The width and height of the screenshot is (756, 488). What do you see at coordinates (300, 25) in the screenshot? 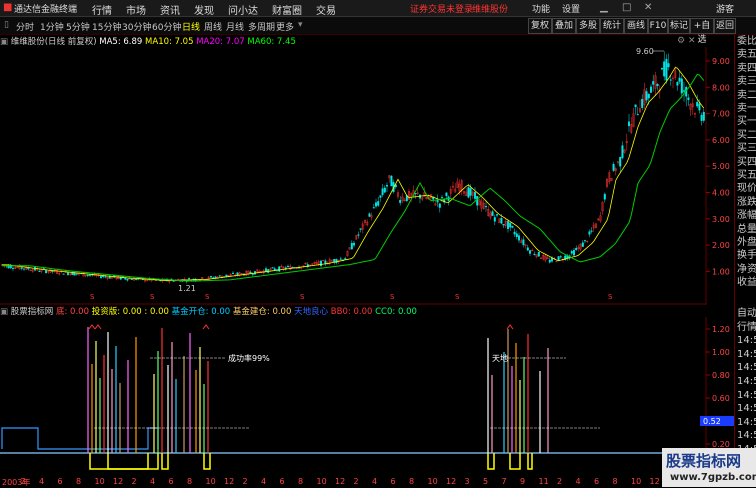
I see `chevron-down-icon: ▾` at bounding box center [300, 25].